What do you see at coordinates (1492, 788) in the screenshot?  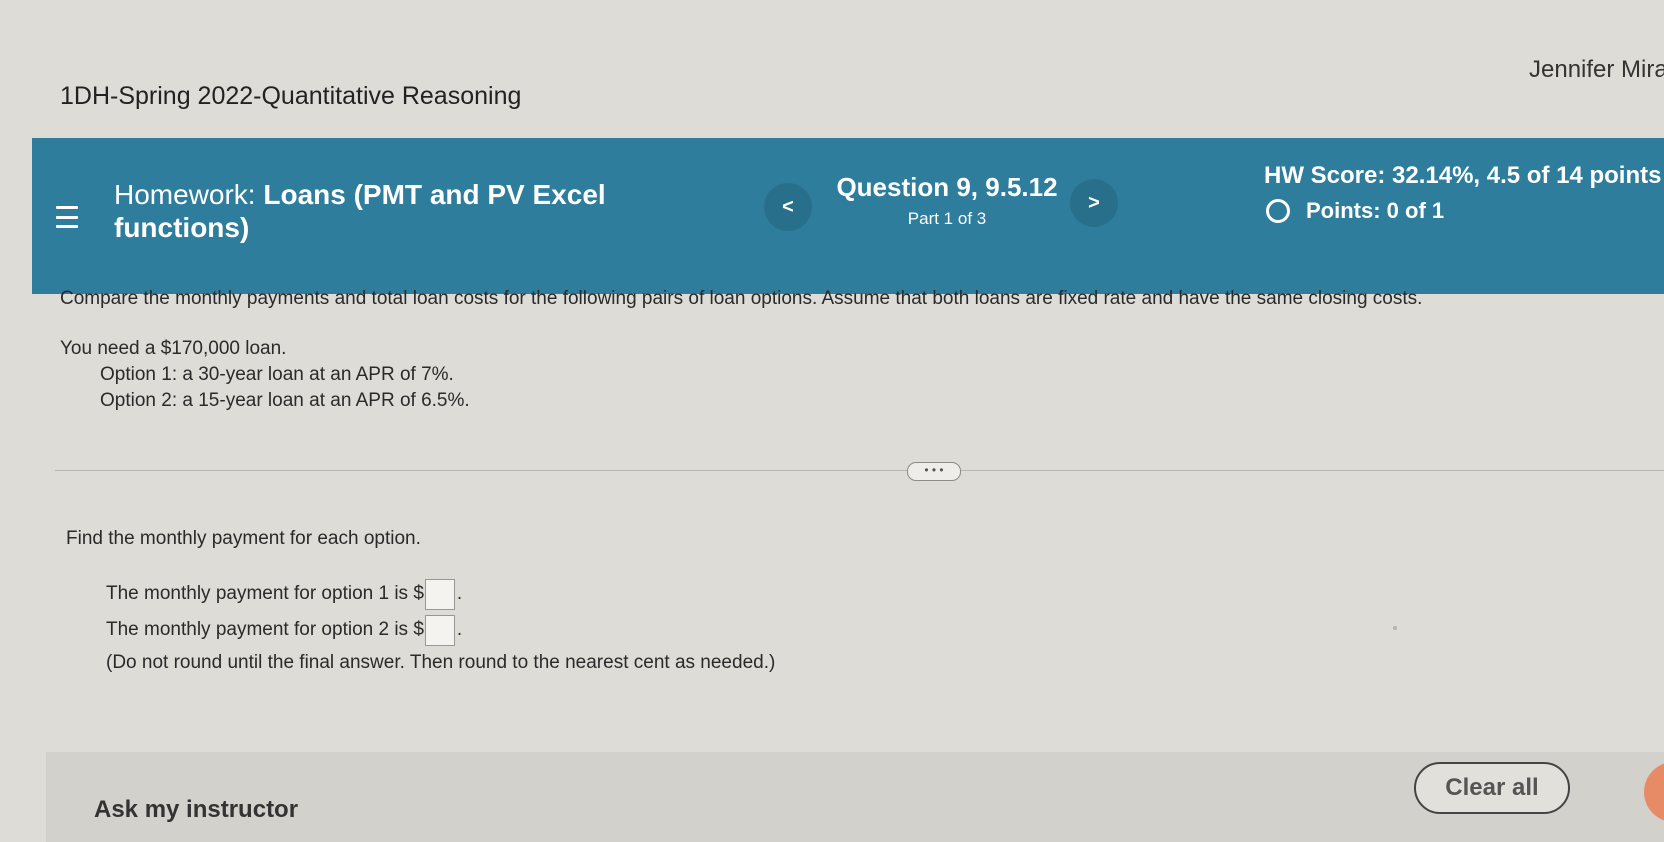 I see `clear-all-button: Clear all` at bounding box center [1492, 788].